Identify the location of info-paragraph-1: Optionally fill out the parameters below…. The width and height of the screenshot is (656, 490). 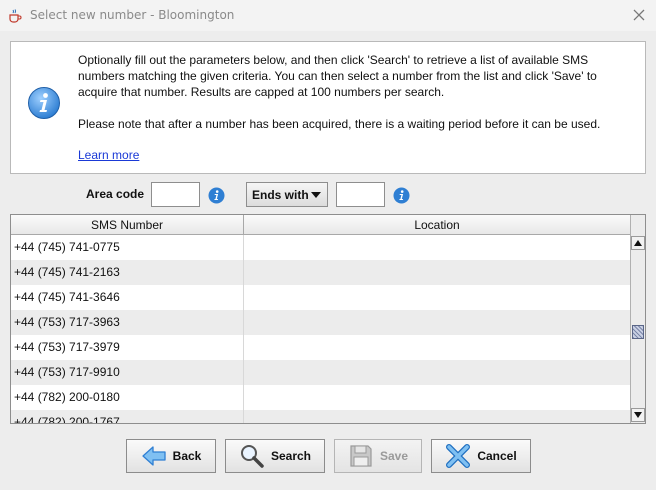
(337, 76).